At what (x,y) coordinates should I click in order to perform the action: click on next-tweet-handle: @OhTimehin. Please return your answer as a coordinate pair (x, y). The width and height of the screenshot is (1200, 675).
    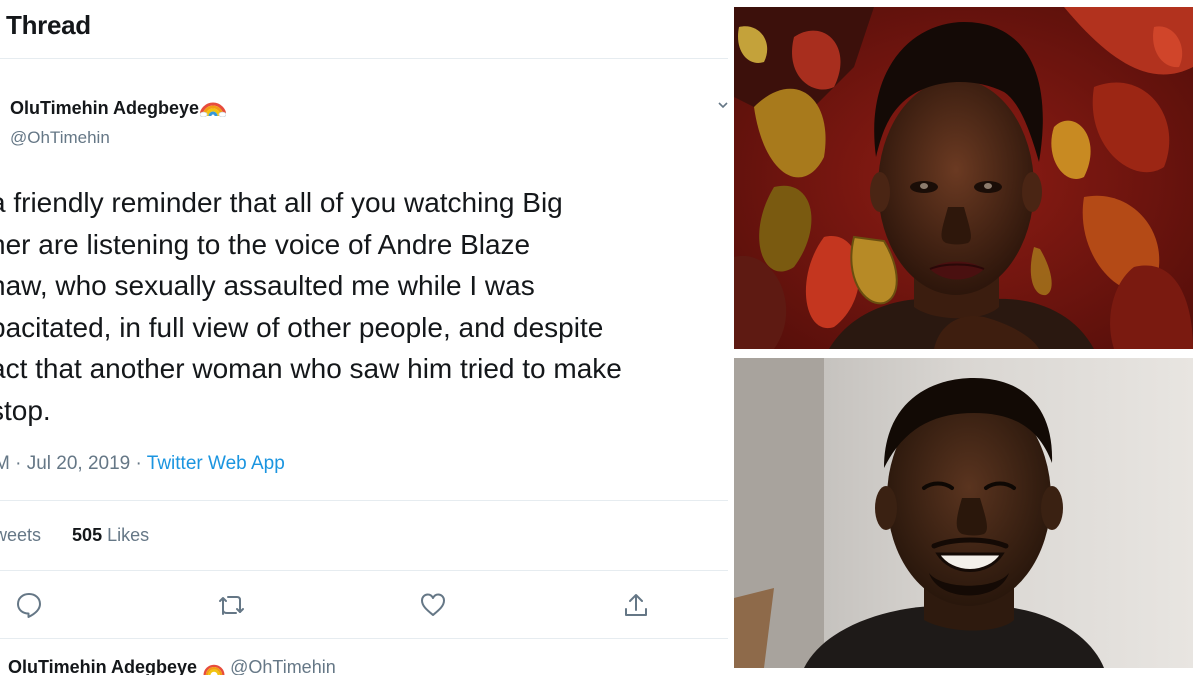
    Looking at the image, I should click on (283, 666).